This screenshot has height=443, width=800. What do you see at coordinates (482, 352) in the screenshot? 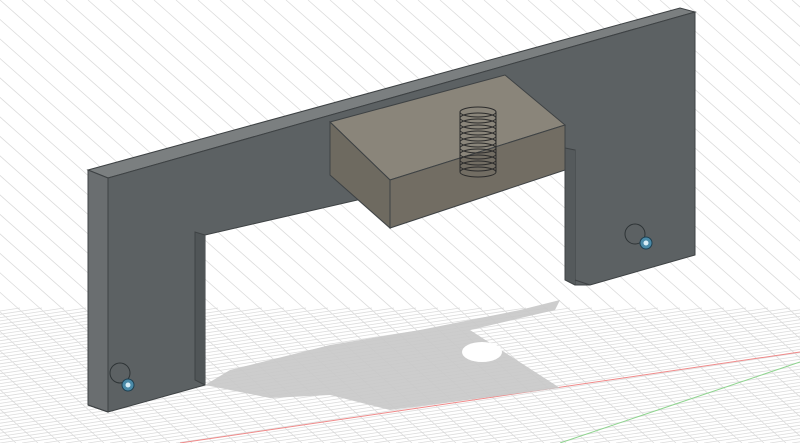
I see `shadow-hole` at bounding box center [482, 352].